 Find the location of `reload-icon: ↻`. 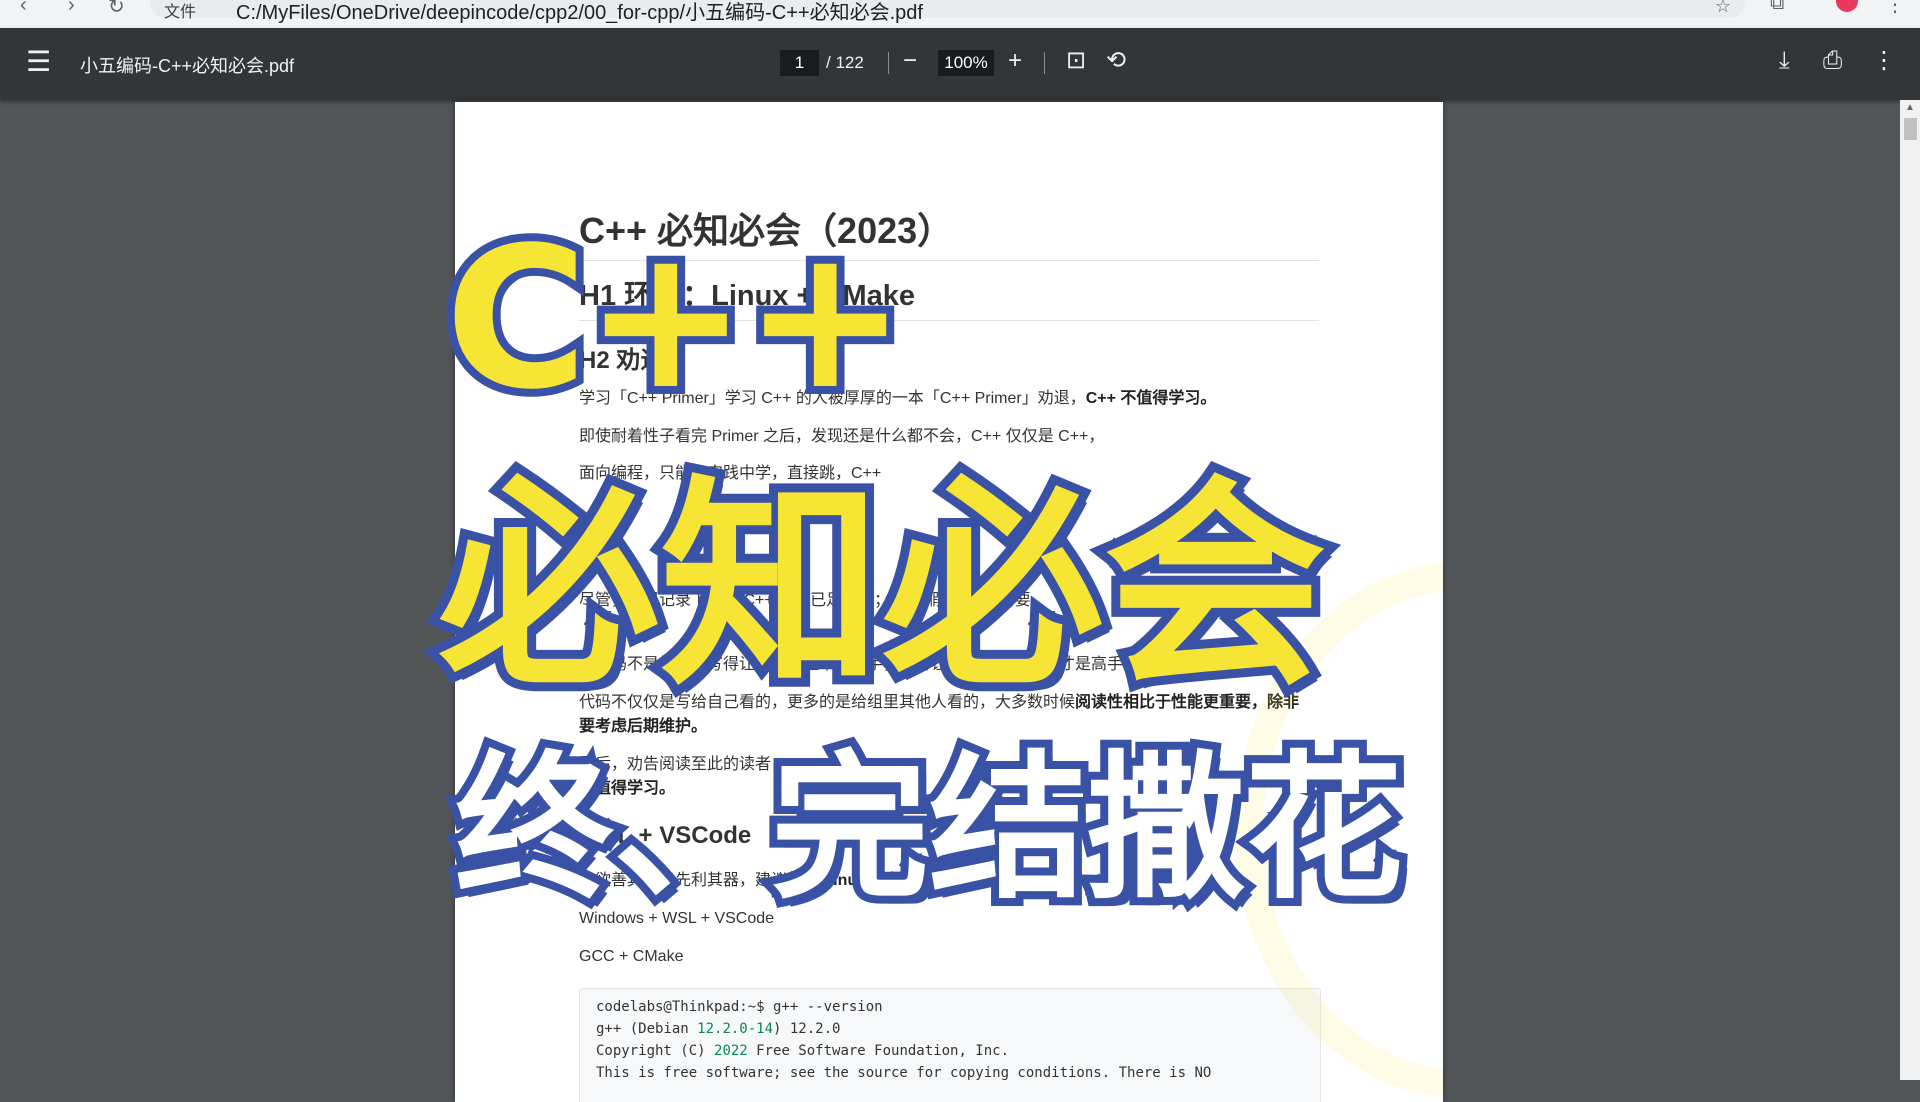

reload-icon: ↻ is located at coordinates (116, 9).